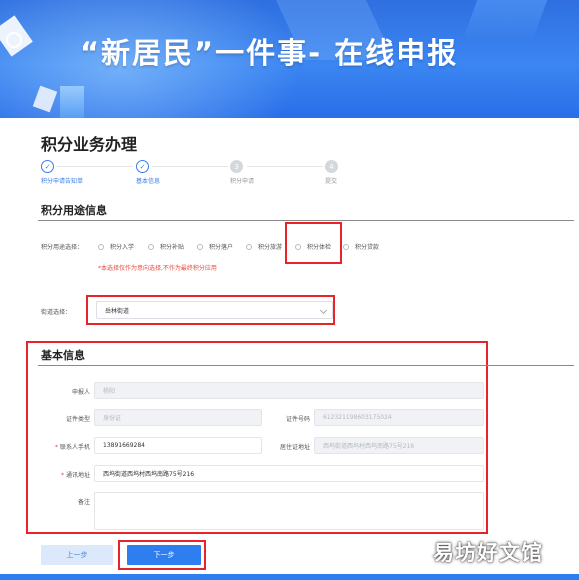  What do you see at coordinates (77, 419) in the screenshot?
I see `id-type-label: 证件类型` at bounding box center [77, 419].